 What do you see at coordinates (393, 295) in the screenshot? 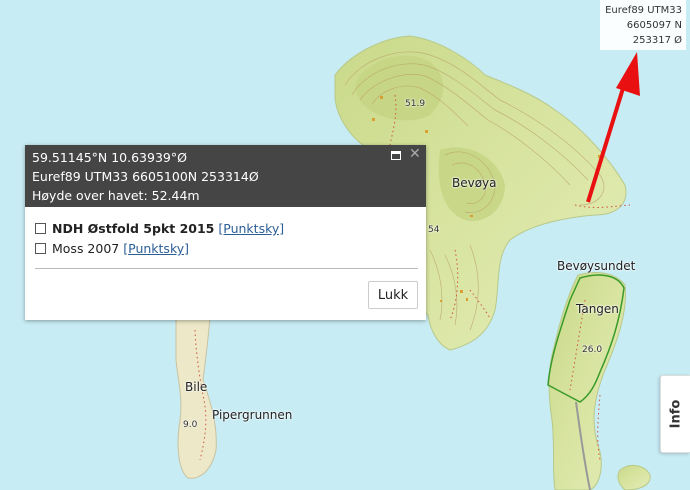
I see `close-button: Lukk` at bounding box center [393, 295].